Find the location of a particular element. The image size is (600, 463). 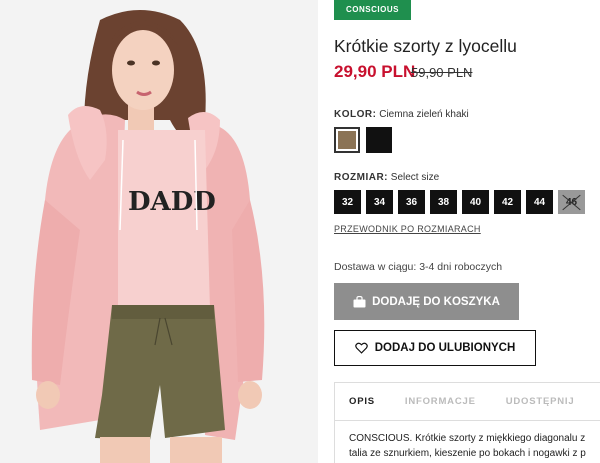

size-option-44: 44 is located at coordinates (539, 202).